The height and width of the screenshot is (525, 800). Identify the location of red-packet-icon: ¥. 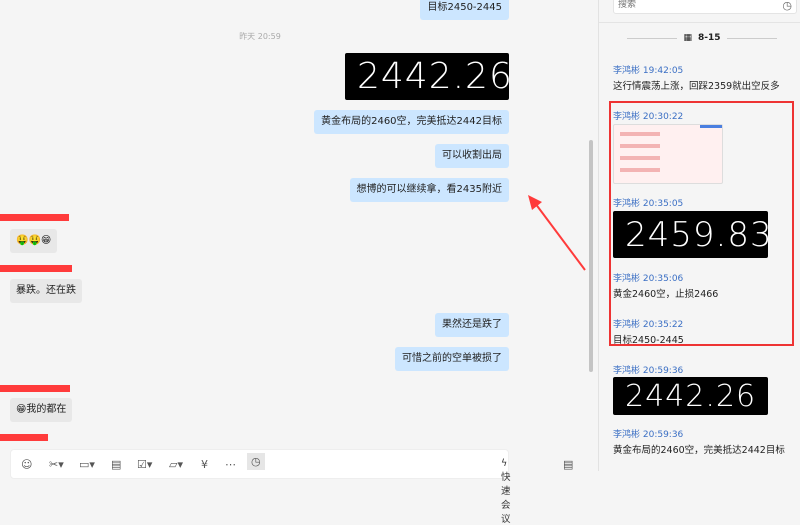
(204, 464).